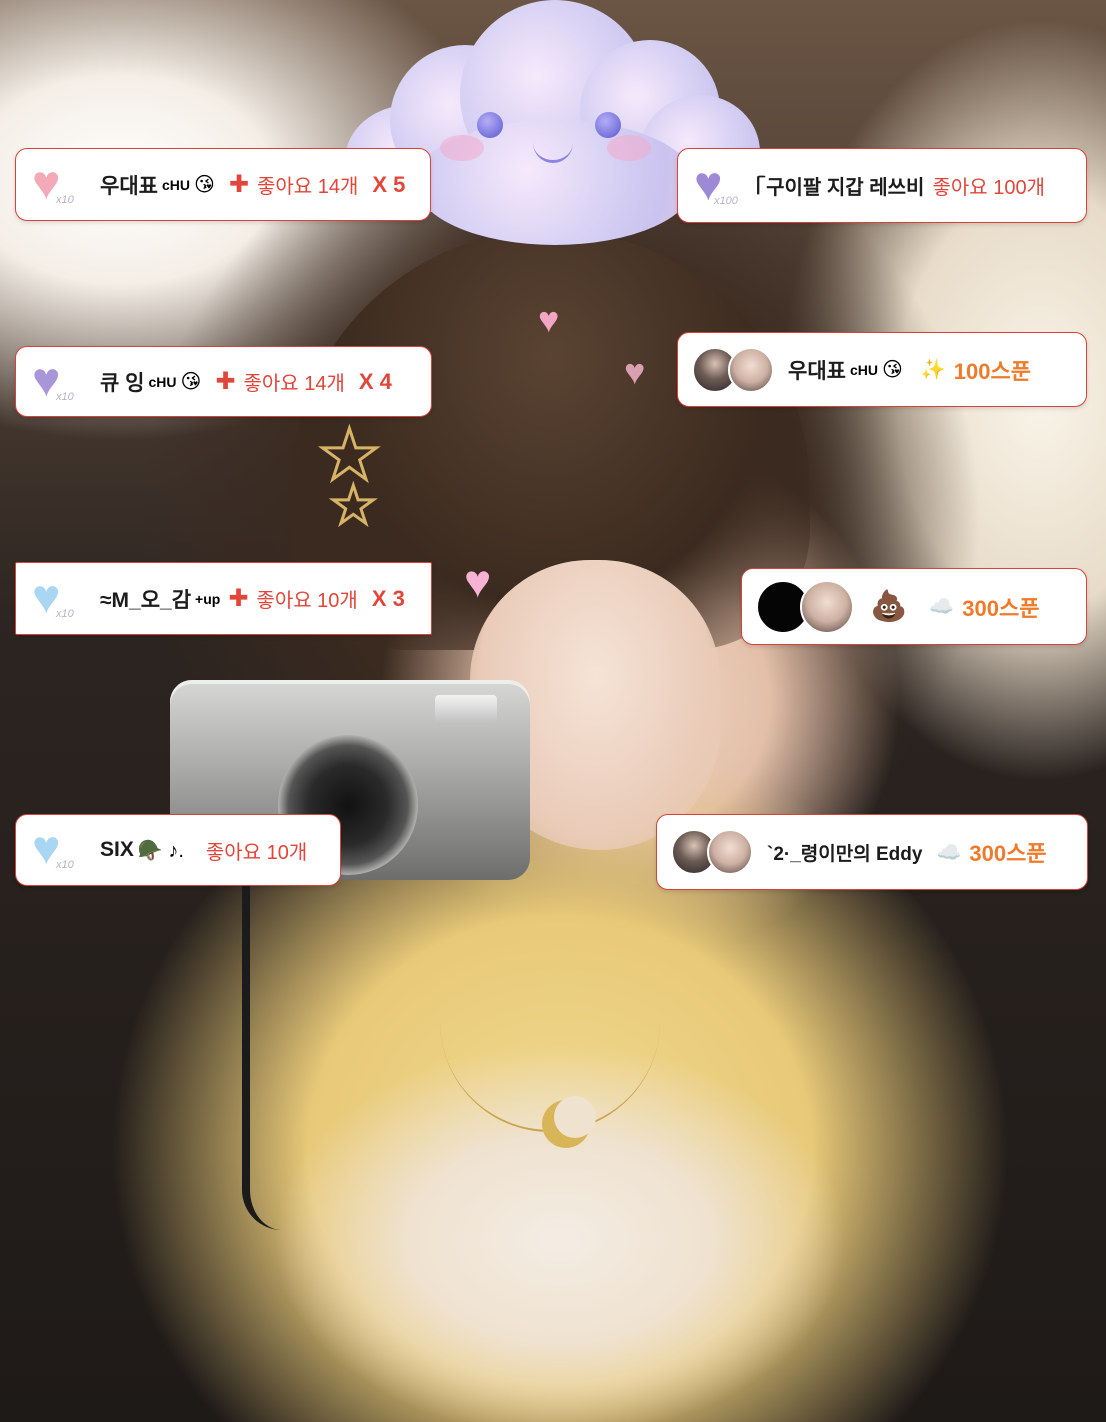  What do you see at coordinates (988, 188) in the screenshot?
I see `likes-text: 좋아요 100개` at bounding box center [988, 188].